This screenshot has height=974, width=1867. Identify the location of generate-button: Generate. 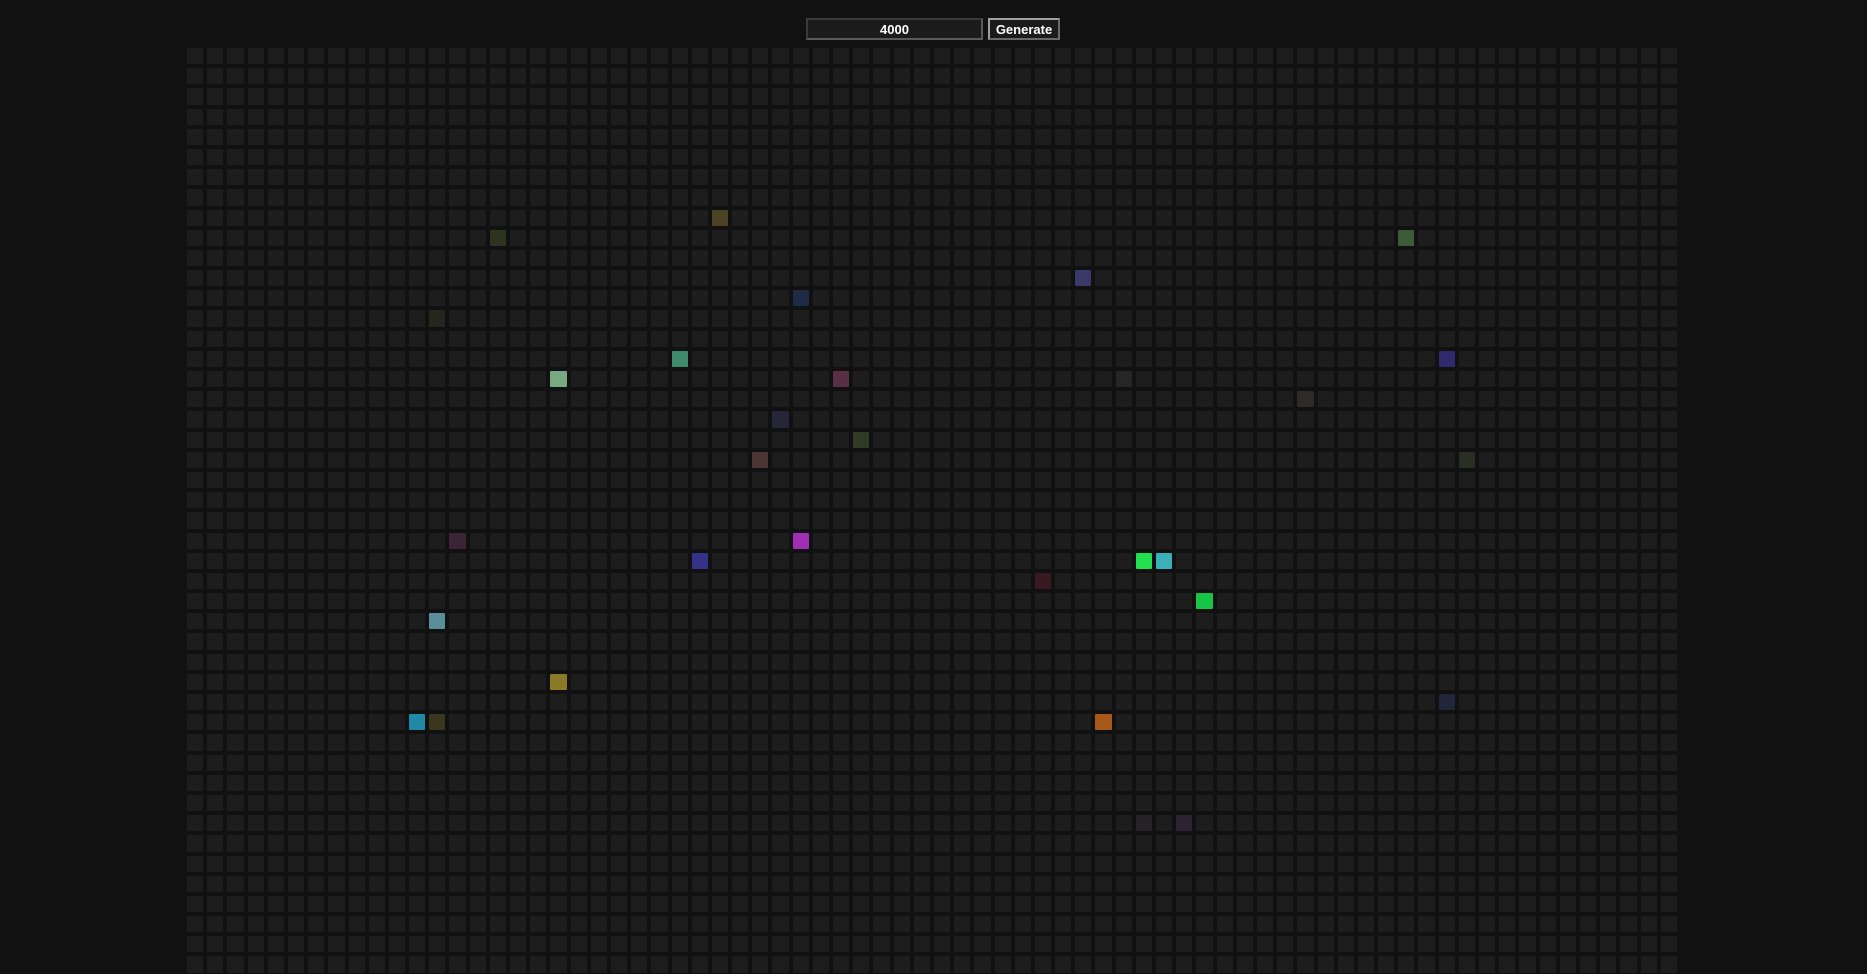
(1024, 29).